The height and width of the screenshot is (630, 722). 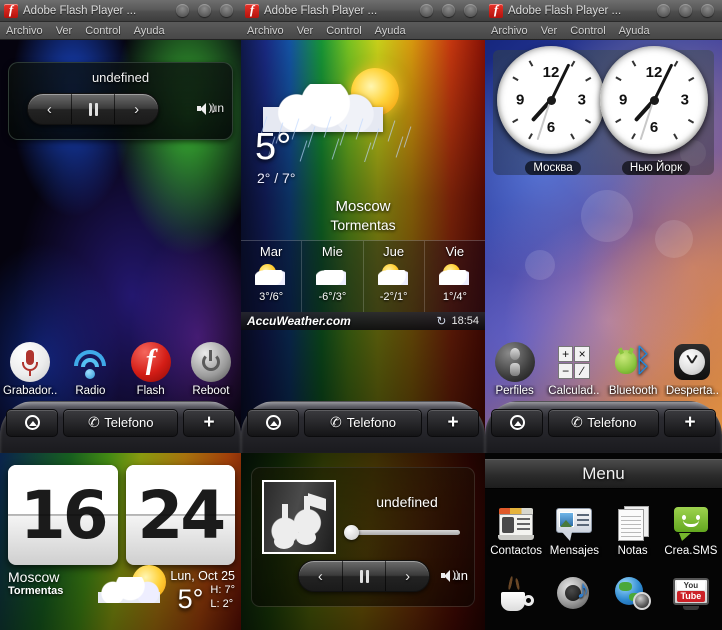 What do you see at coordinates (121, 515) in the screenshot?
I see `flip-clock-widget: 16 24` at bounding box center [121, 515].